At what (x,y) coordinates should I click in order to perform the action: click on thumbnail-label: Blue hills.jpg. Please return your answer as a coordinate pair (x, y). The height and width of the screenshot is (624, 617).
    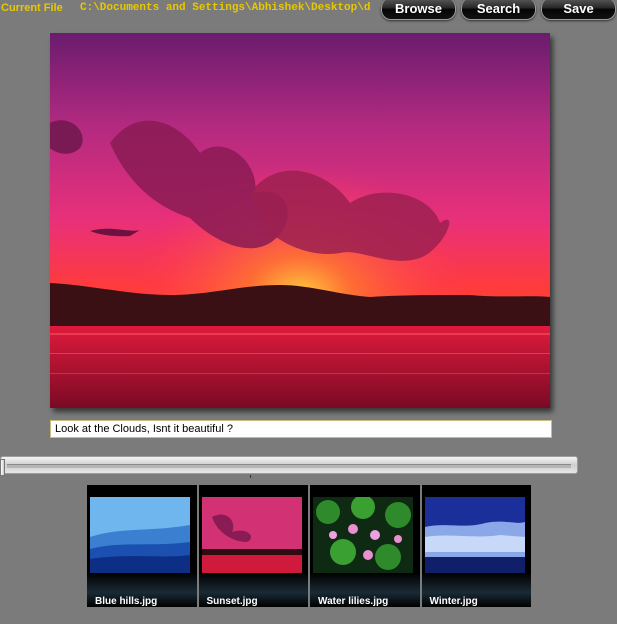
    Looking at the image, I should click on (126, 601).